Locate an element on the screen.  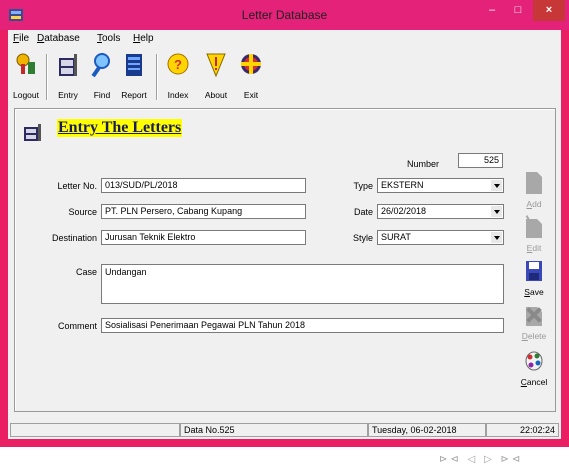
floppy-disk-icon is located at coordinates (534, 271).